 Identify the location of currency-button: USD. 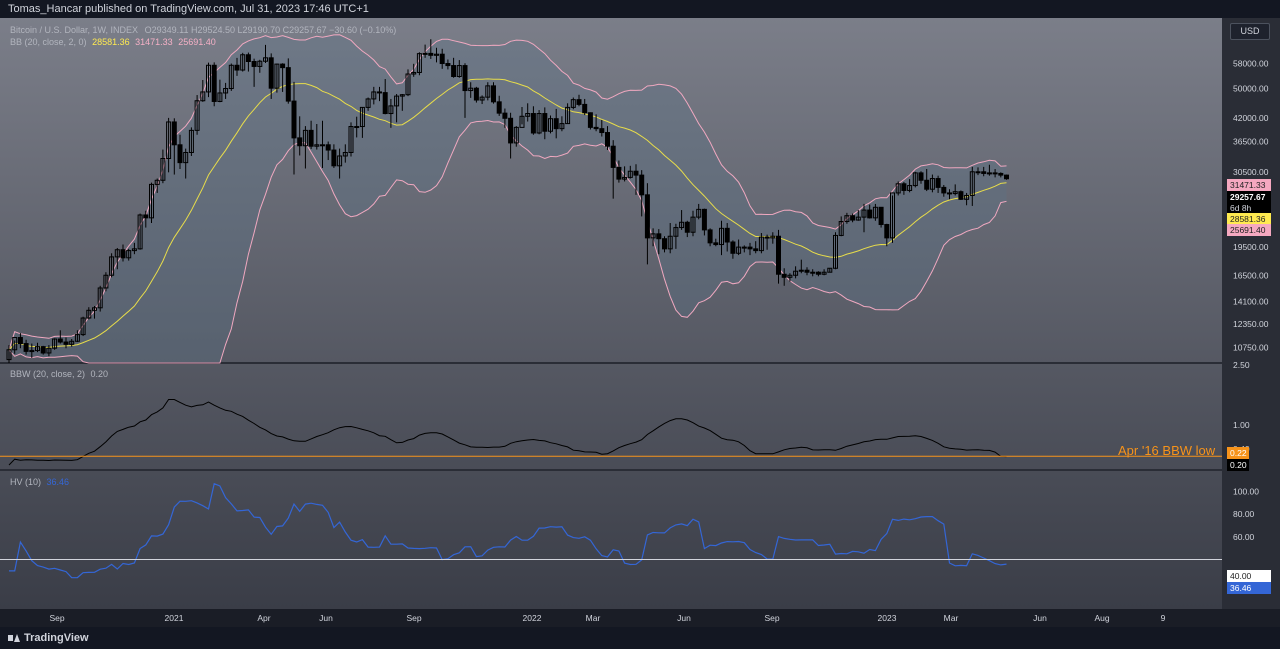
(1250, 31).